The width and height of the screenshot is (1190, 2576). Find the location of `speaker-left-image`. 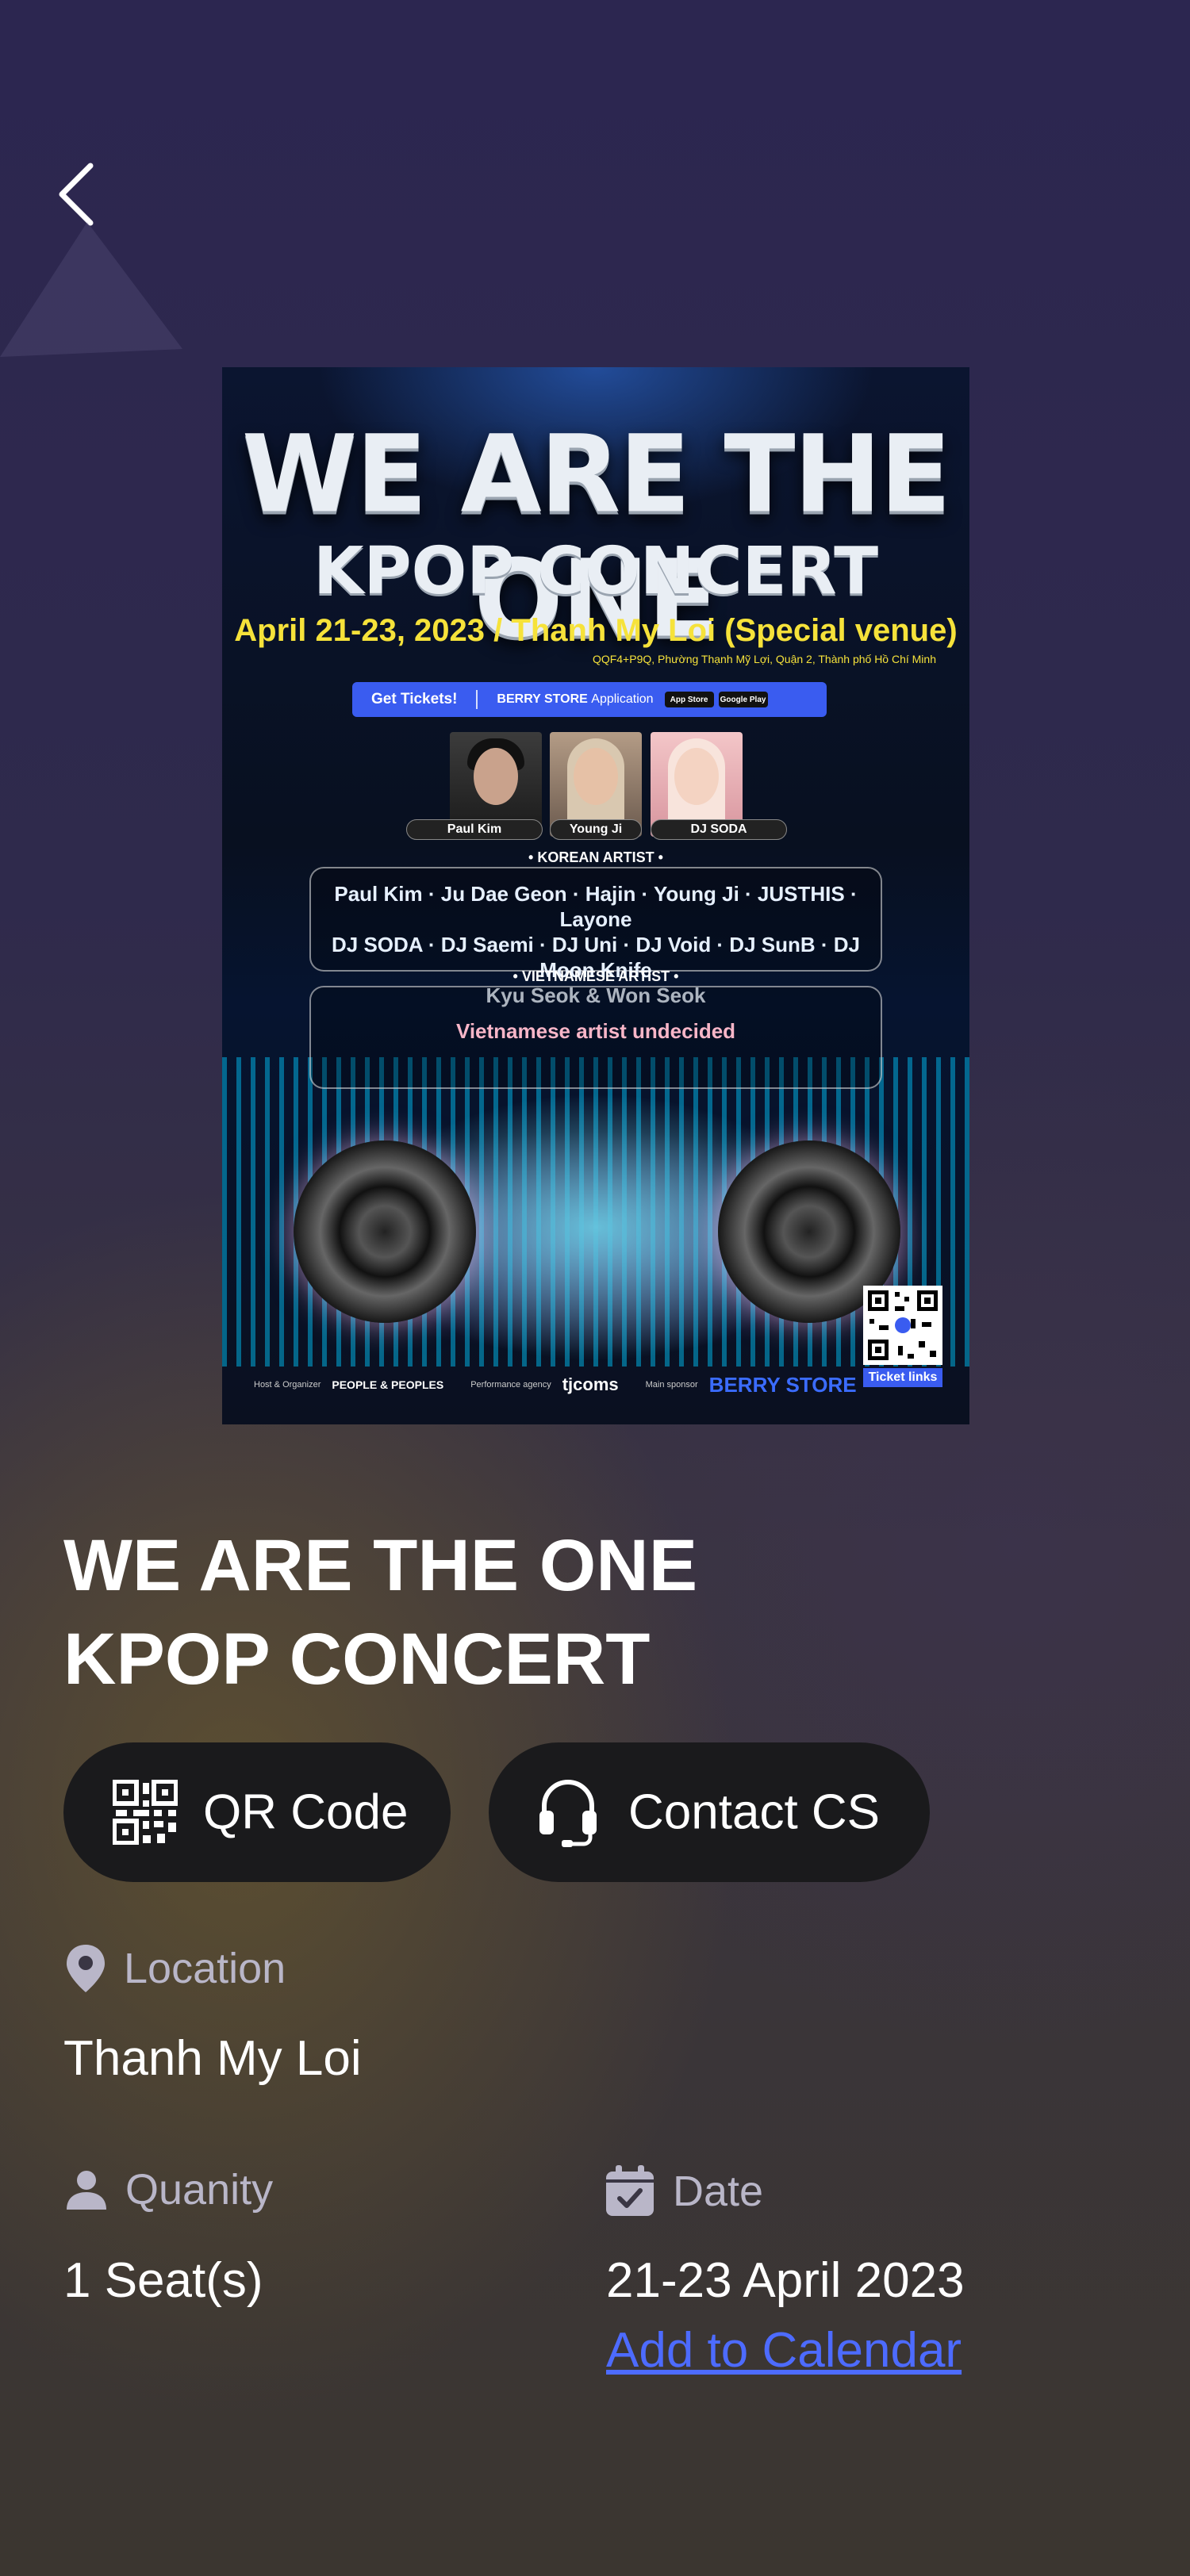

speaker-left-image is located at coordinates (385, 1232).